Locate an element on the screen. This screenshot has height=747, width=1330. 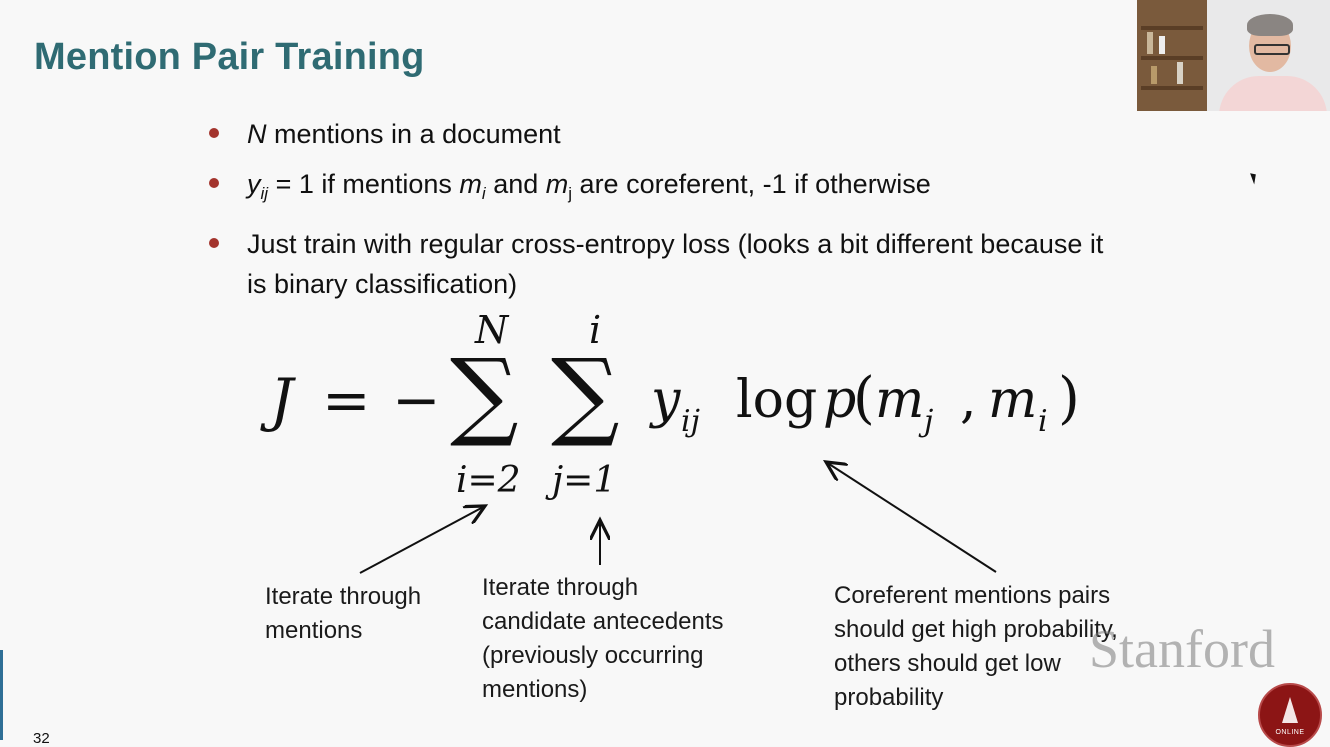
seal-label: ONLINE is located at coordinates (1290, 732).